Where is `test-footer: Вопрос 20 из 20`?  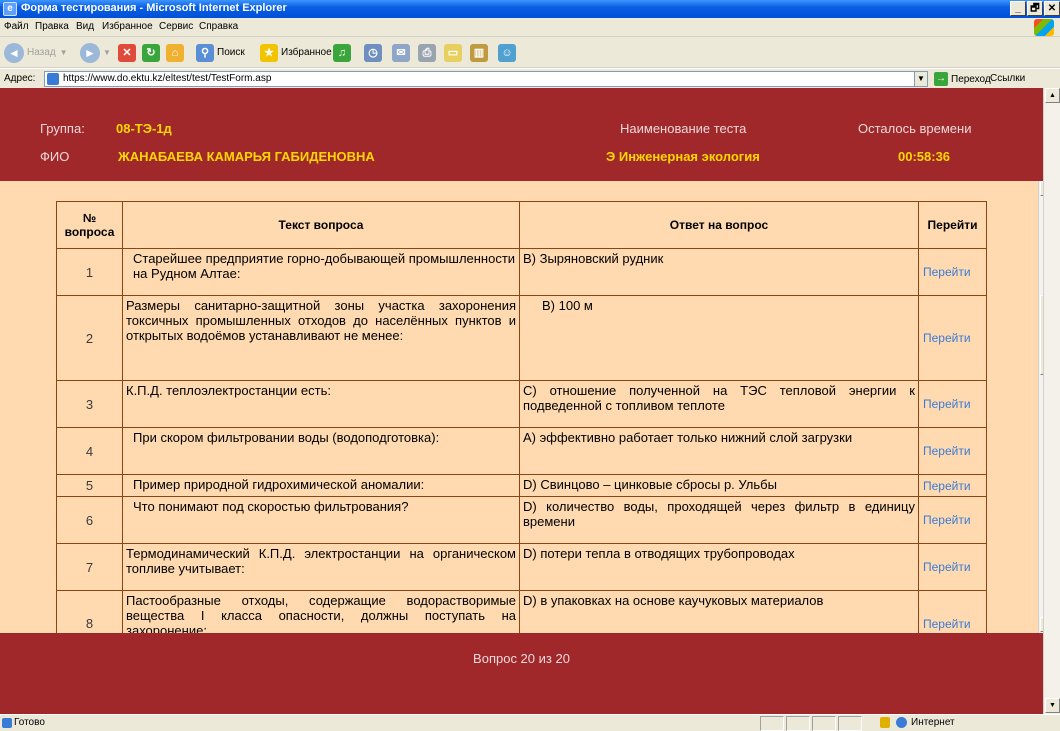 test-footer: Вопрос 20 из 20 is located at coordinates (521, 673).